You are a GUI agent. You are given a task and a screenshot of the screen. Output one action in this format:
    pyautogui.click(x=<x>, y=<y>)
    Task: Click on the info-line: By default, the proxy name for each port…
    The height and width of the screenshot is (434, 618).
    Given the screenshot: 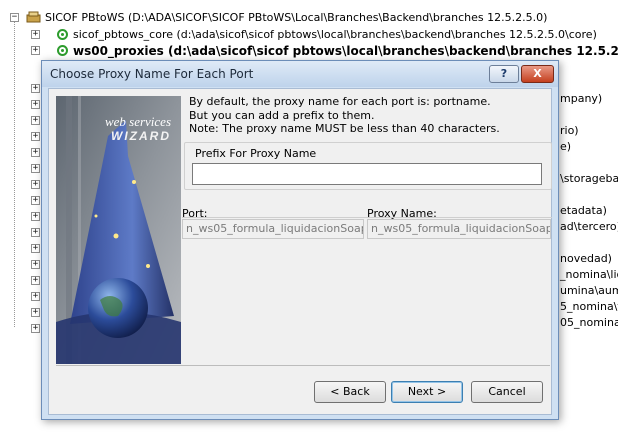 What is the action you would take?
    pyautogui.click(x=340, y=101)
    